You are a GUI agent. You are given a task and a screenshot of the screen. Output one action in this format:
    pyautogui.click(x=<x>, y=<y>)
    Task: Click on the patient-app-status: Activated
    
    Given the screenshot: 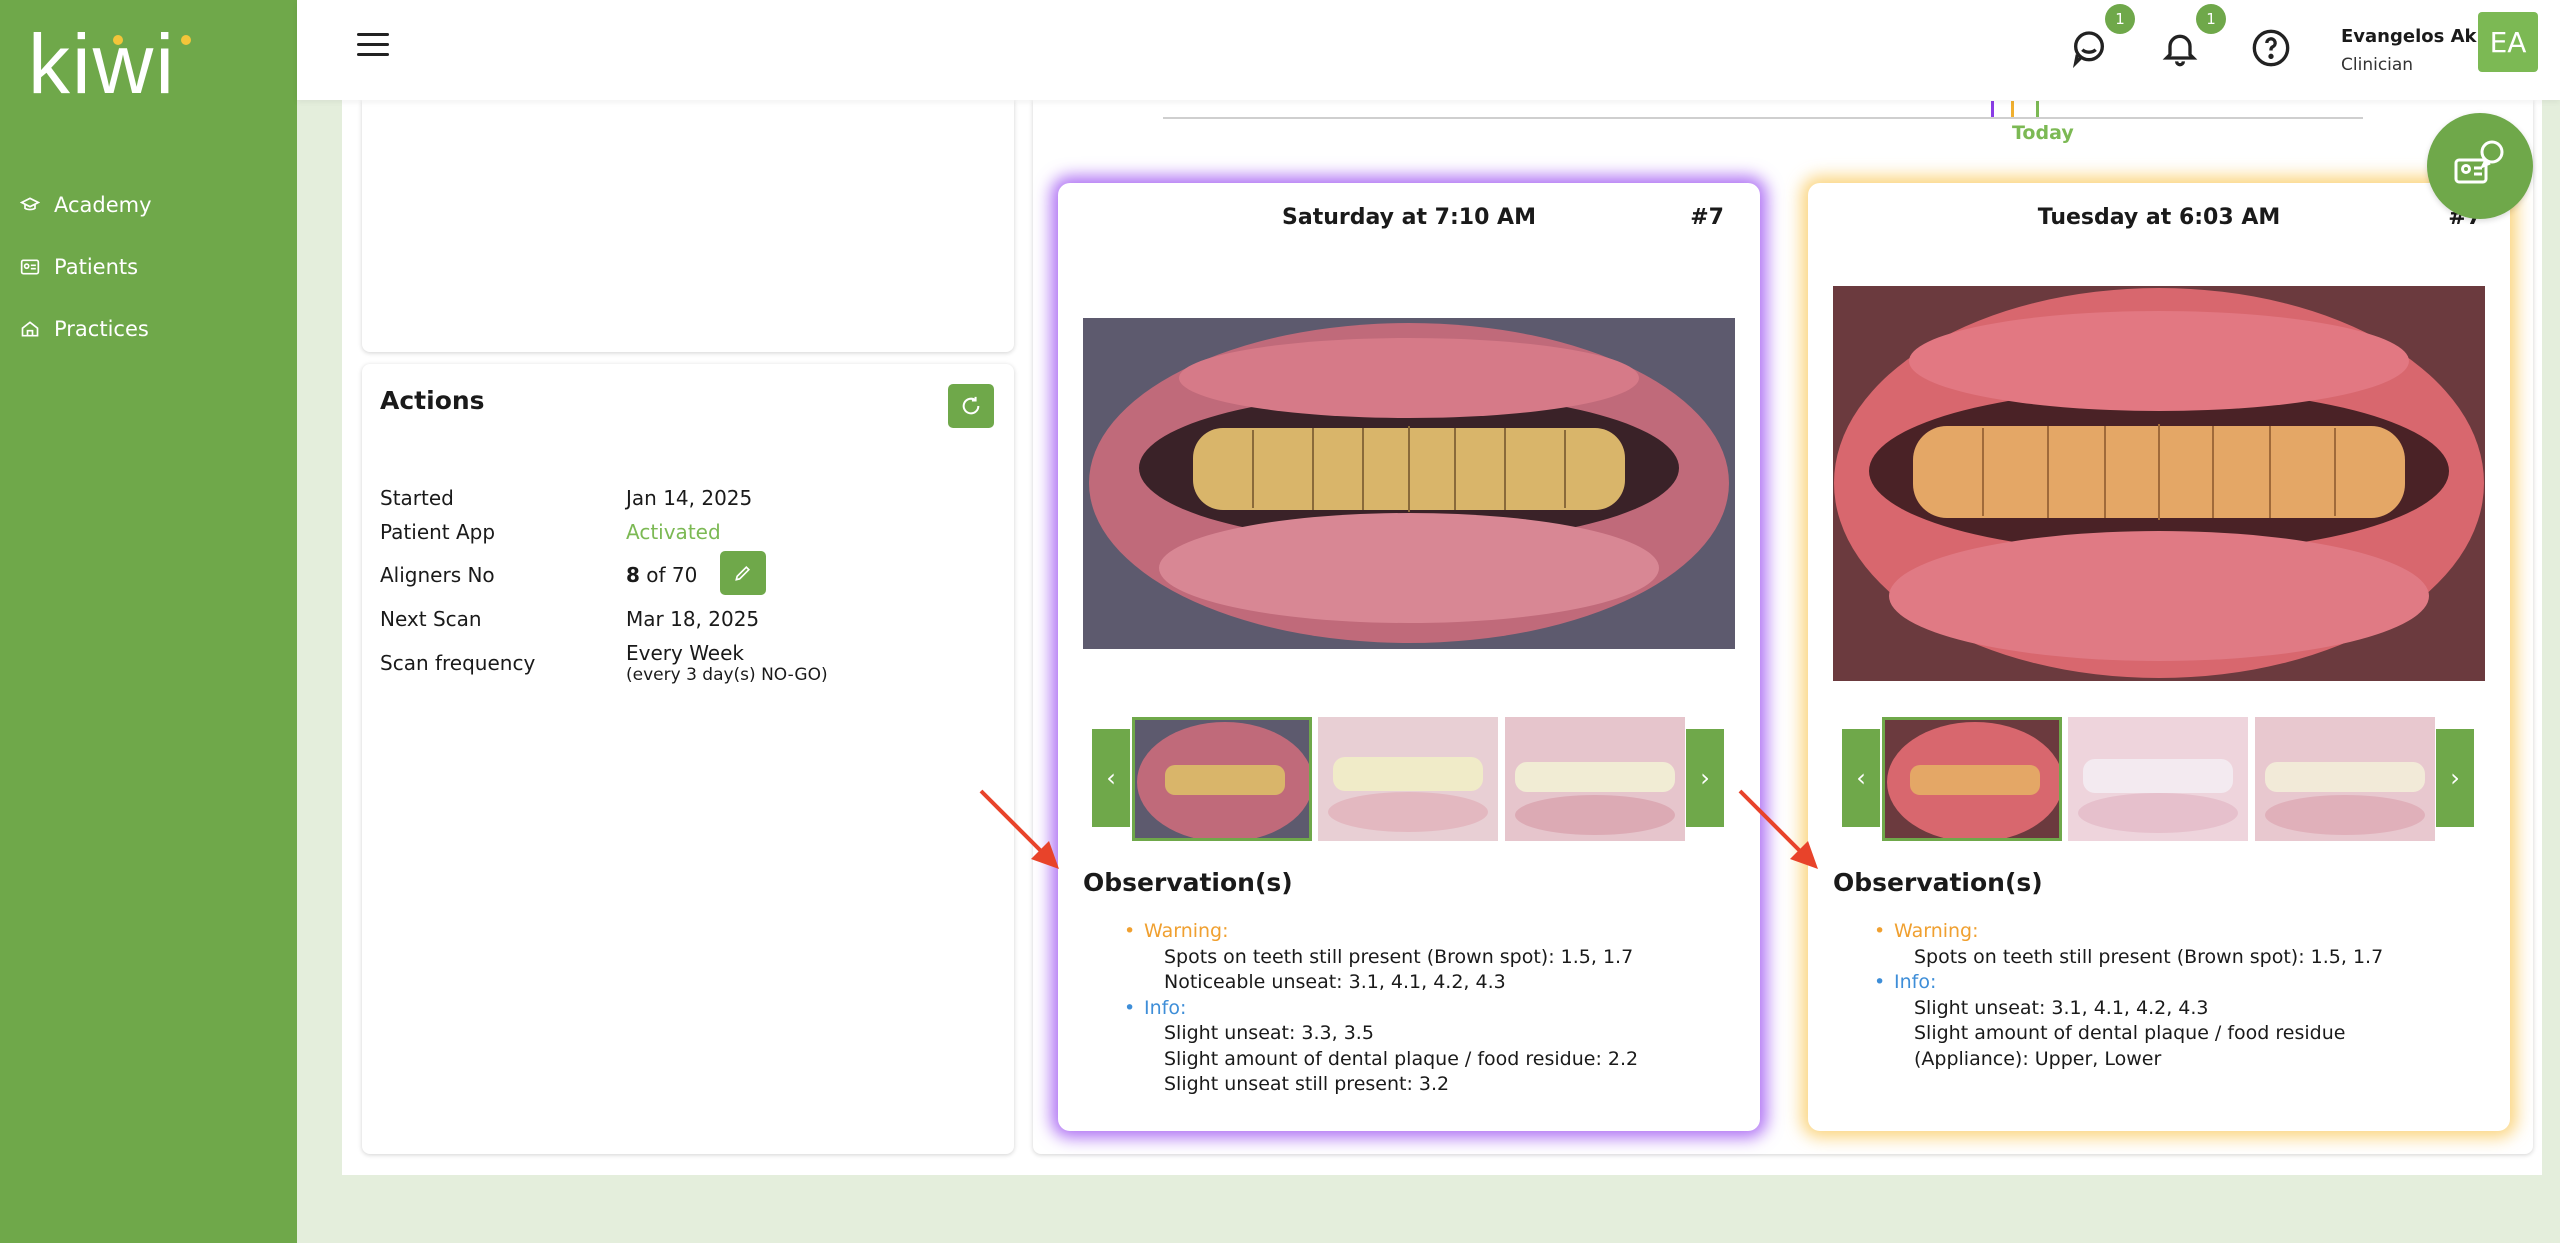 What is the action you would take?
    pyautogui.click(x=673, y=532)
    